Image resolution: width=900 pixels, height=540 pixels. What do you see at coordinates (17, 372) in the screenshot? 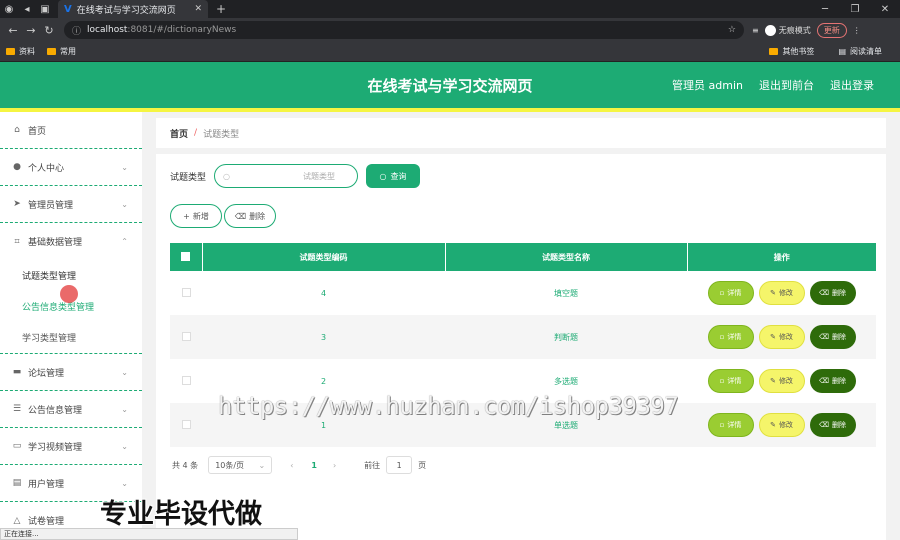
I see `forum-icon: ▬` at bounding box center [17, 372].